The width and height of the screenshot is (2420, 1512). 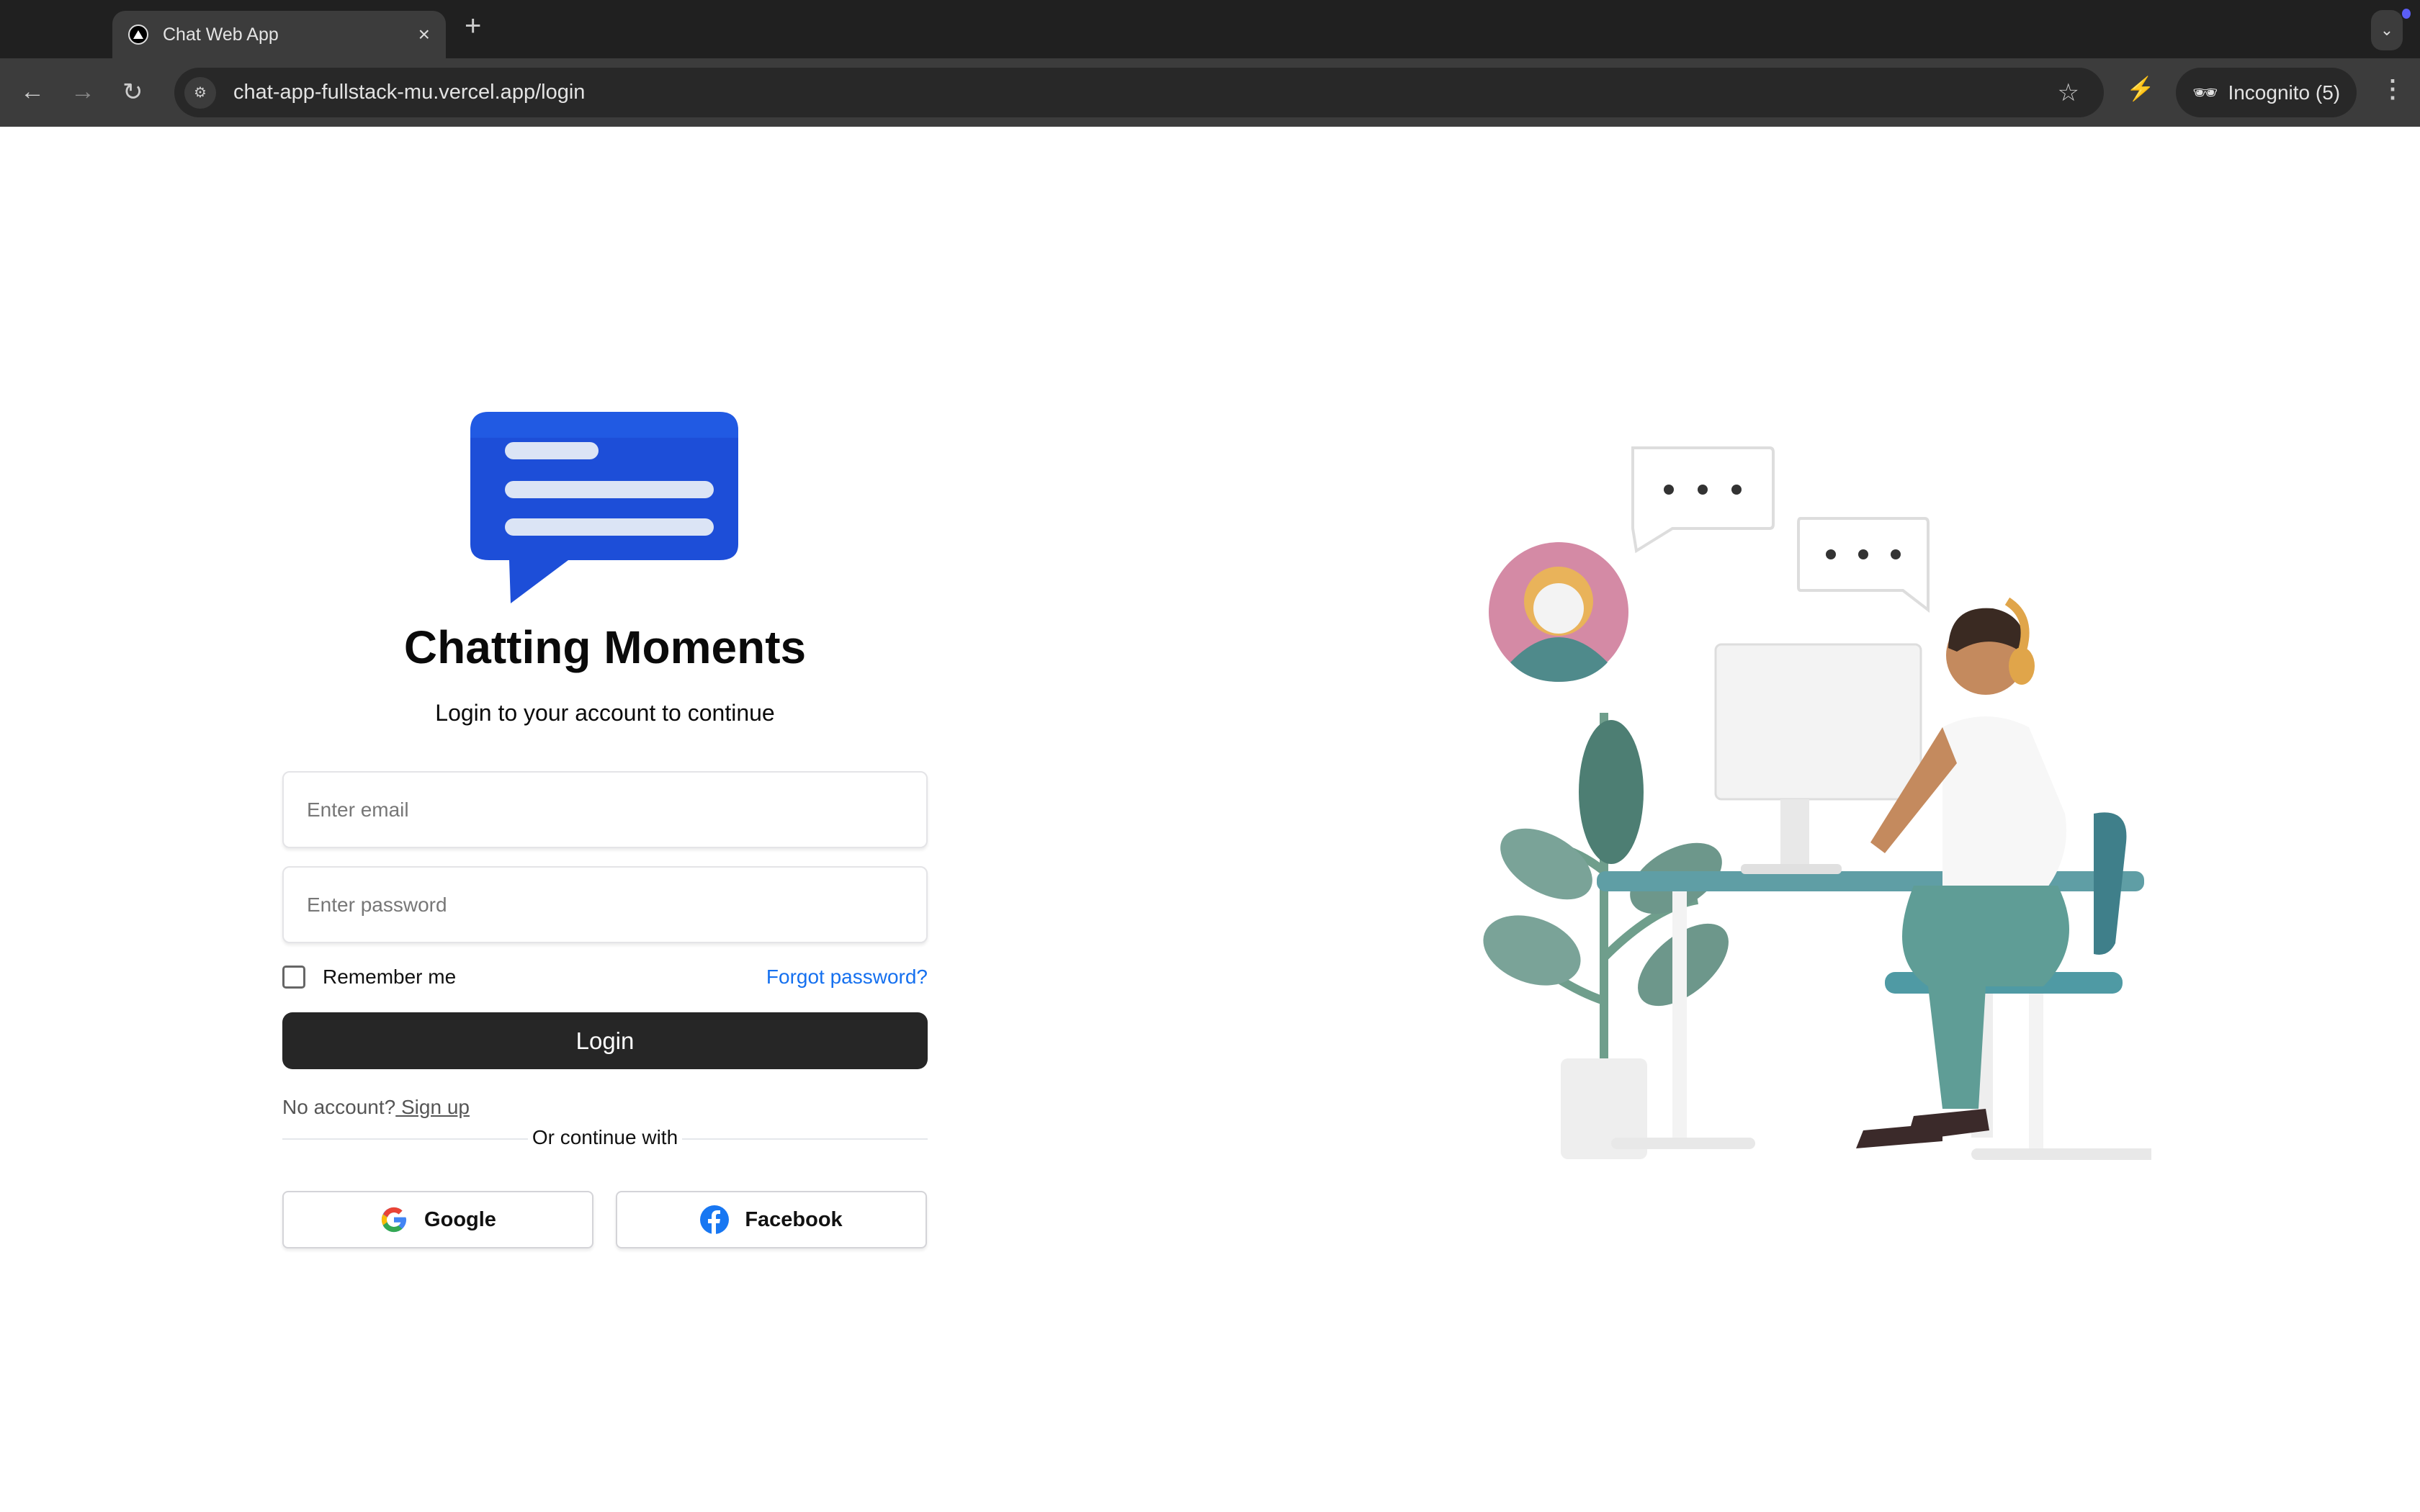 I want to click on app-title: Chatting Moments, so click(x=605, y=647).